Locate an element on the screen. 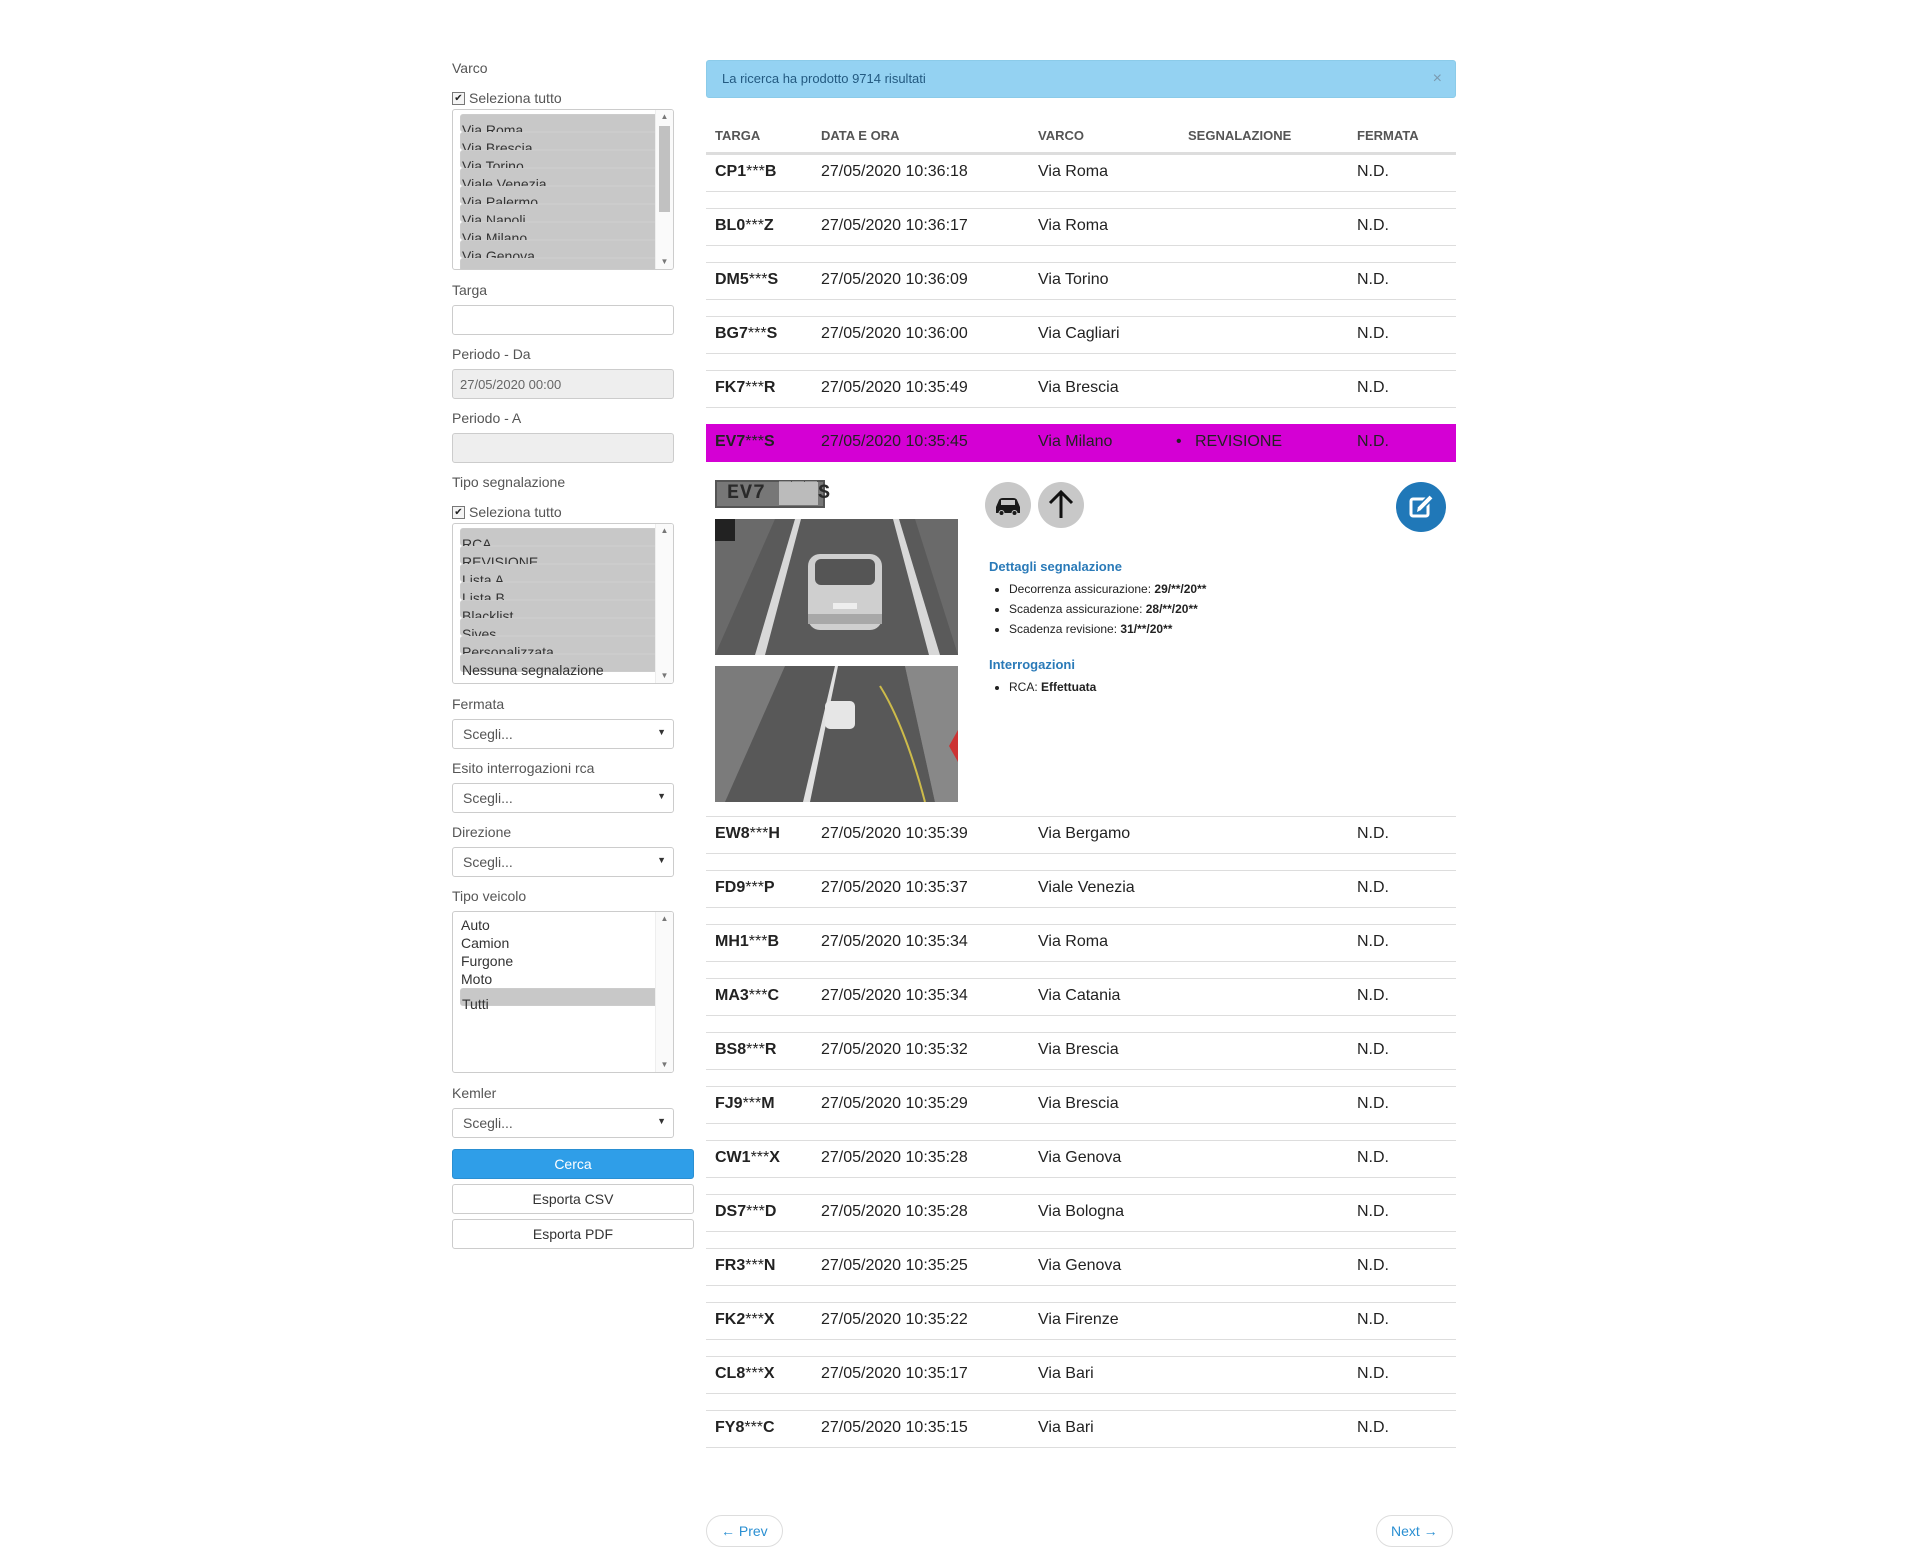 This screenshot has width=1920, height=1548. table-row: FY8***C 27/05/2020 10:35:15 Via Bari N.D. is located at coordinates (1081, 1429).